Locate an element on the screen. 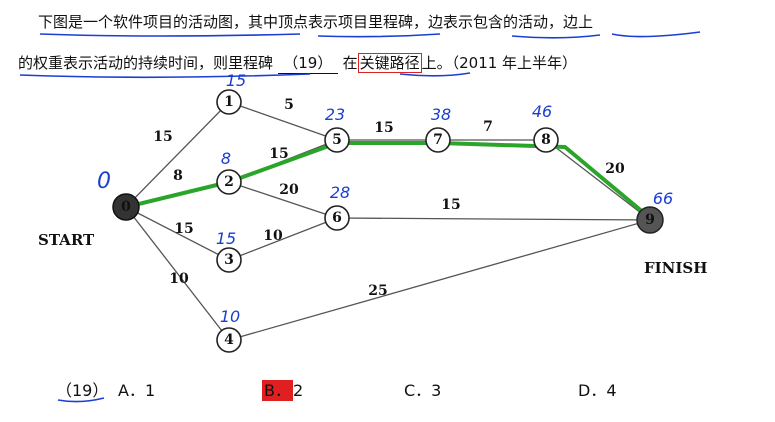 The width and height of the screenshot is (775, 422). weight-4-9: 25 is located at coordinates (377, 291).